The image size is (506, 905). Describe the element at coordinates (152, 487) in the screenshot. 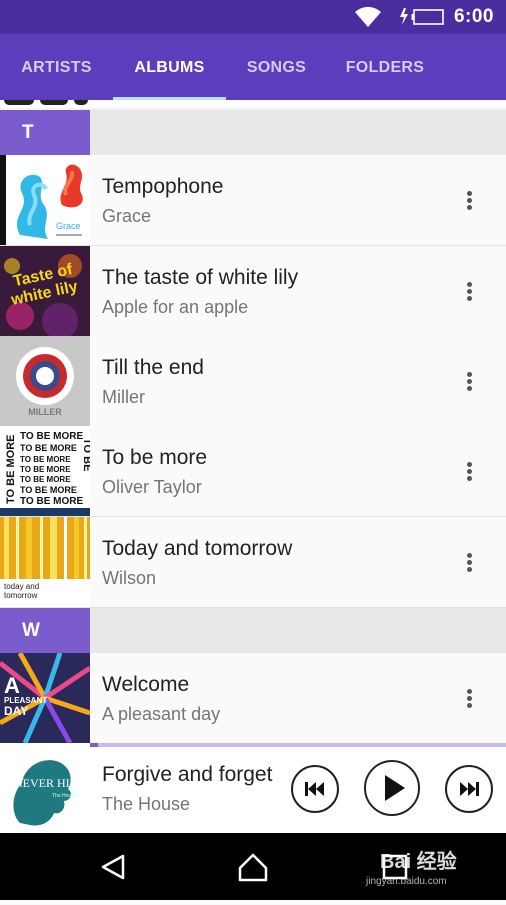

I see `album-artist: Oliver Taylor` at that location.